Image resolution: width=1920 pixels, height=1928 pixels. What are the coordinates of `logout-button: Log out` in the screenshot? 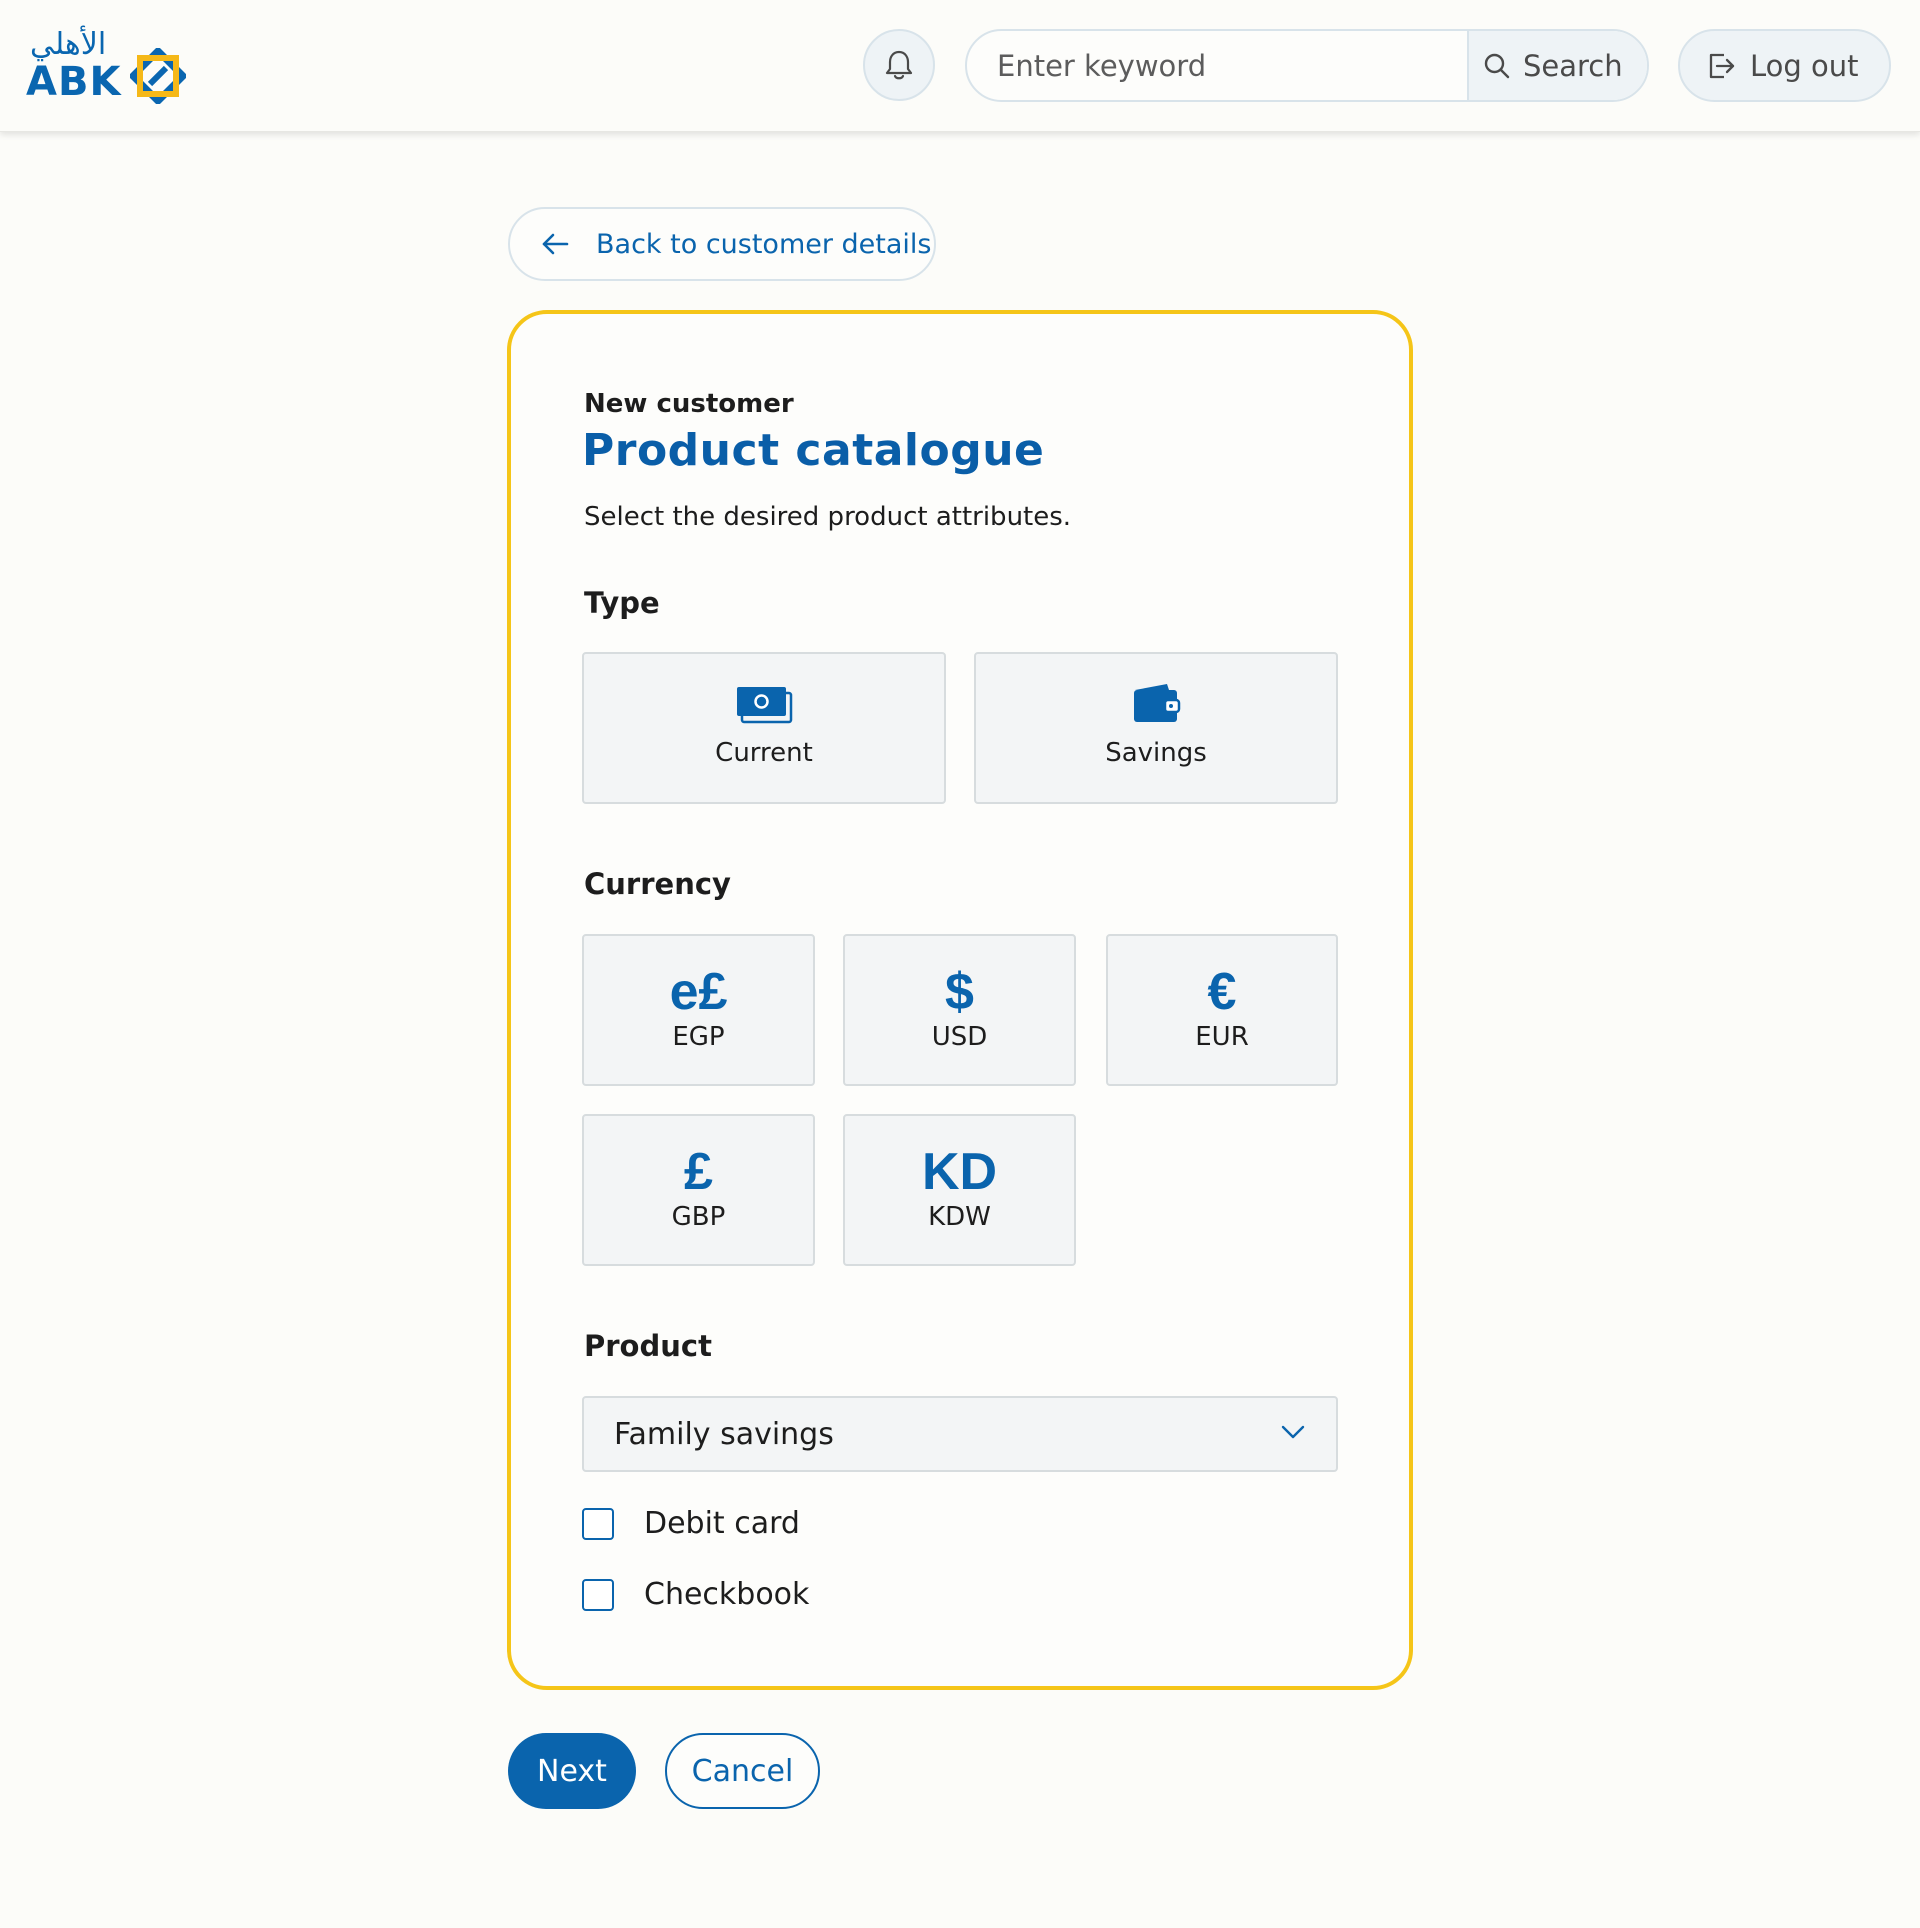 It's located at (1784, 65).